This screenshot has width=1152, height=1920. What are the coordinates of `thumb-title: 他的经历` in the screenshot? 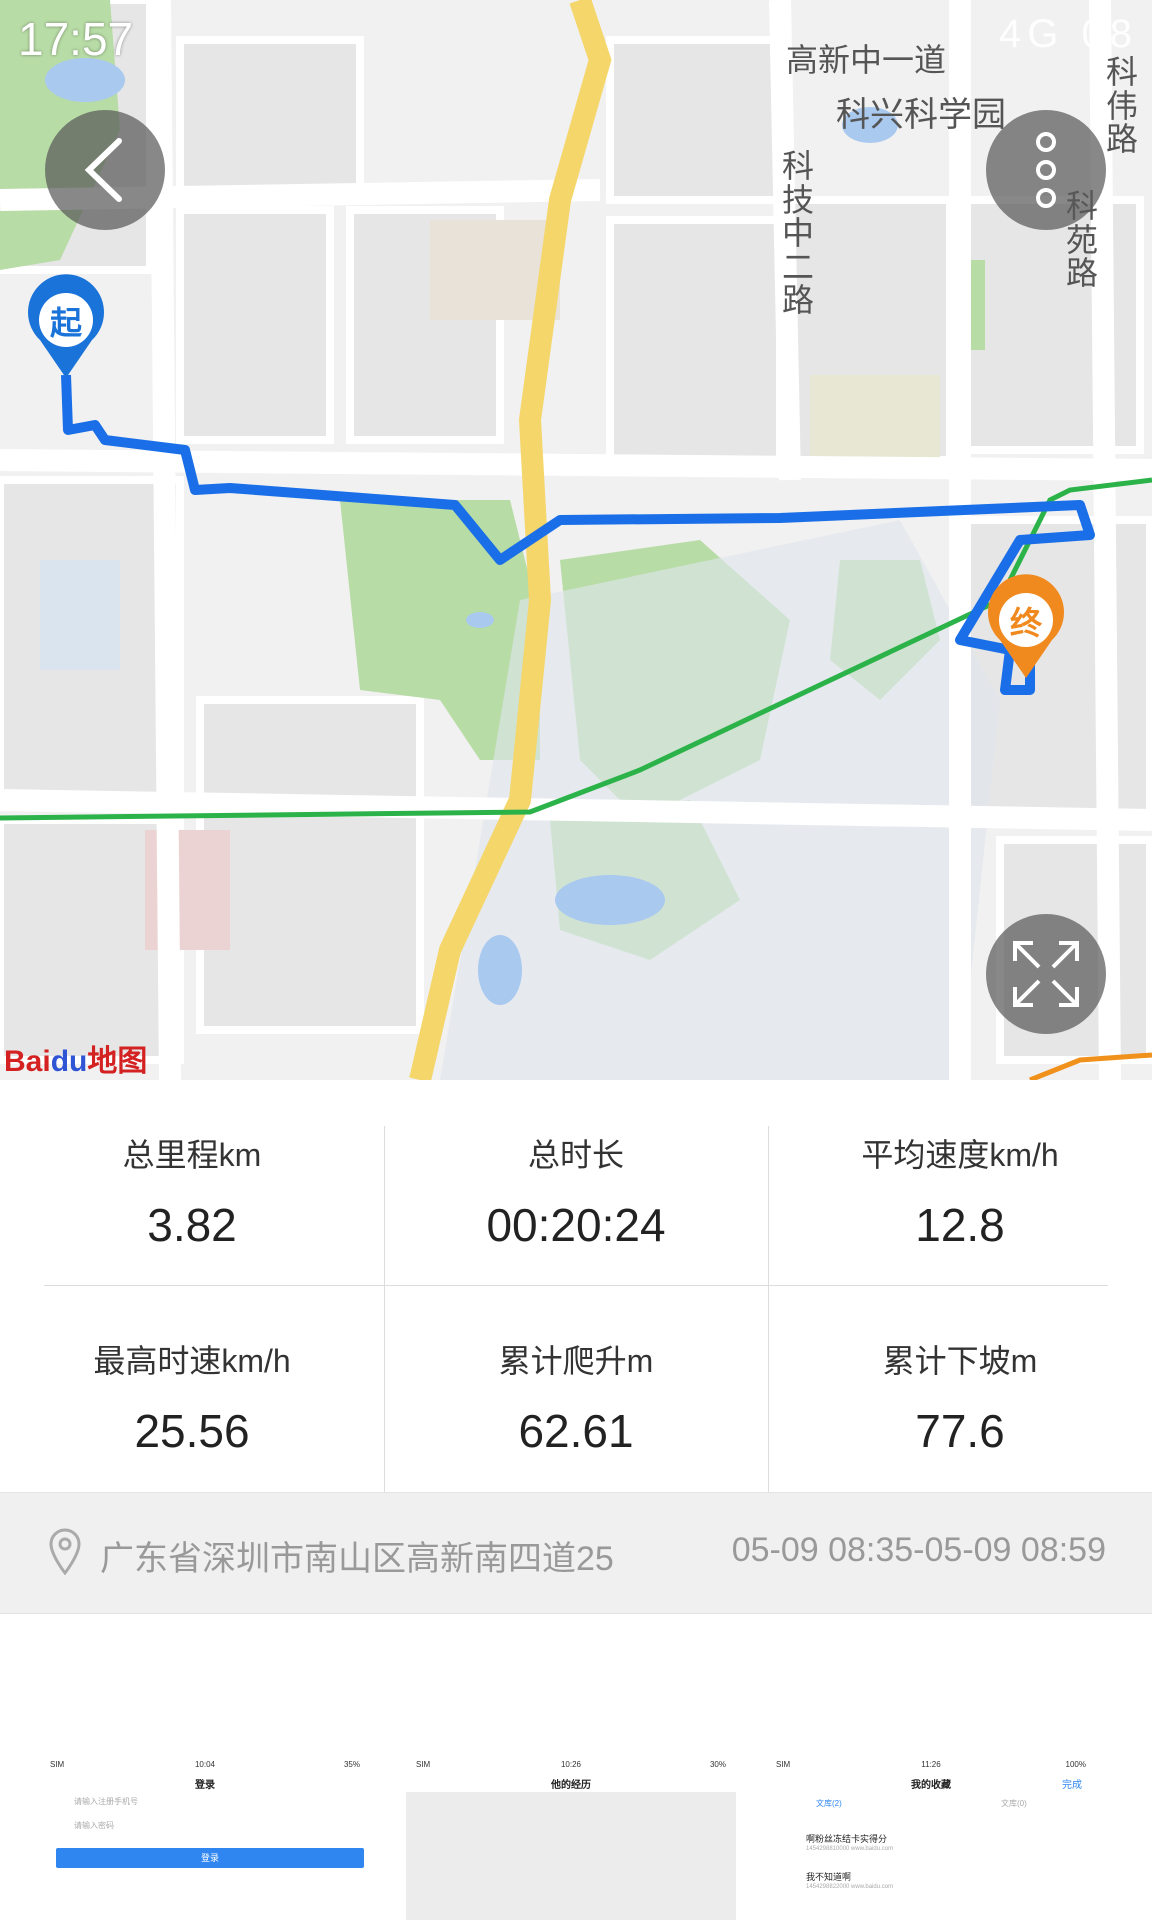 It's located at (571, 1785).